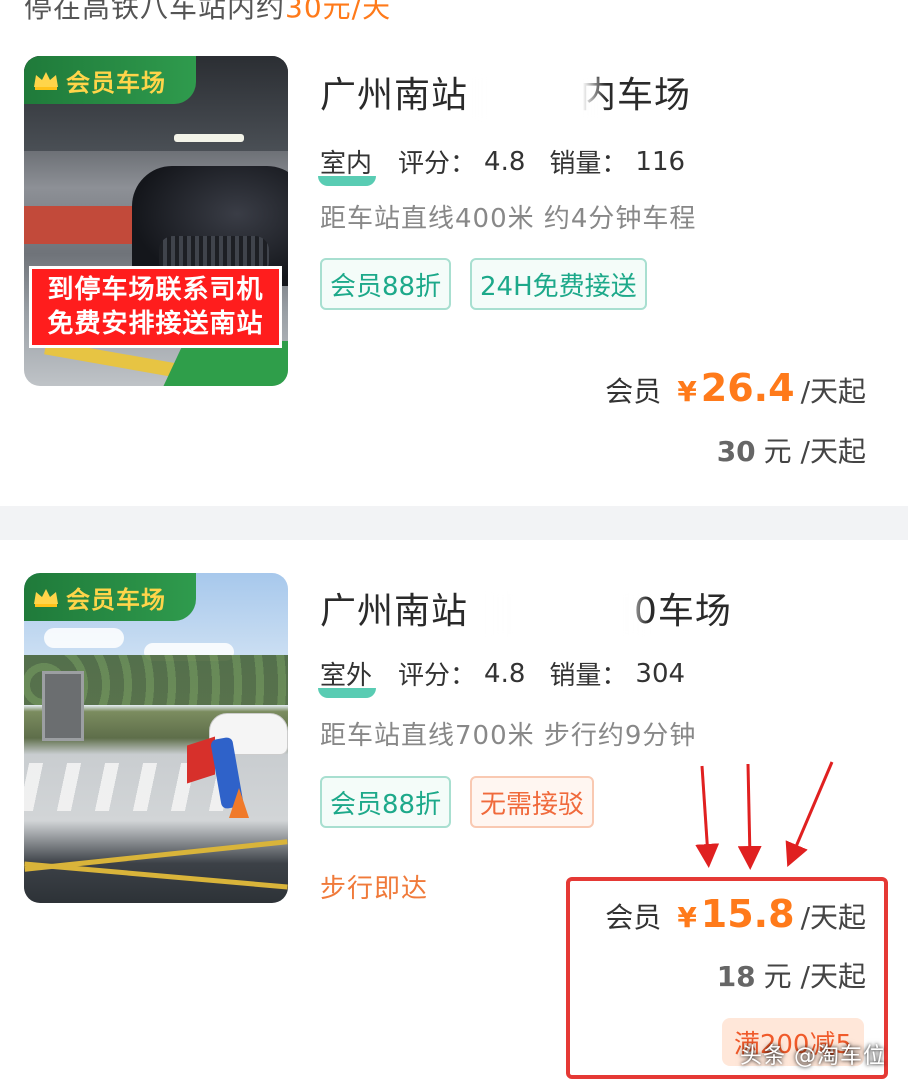 The image size is (908, 1088). What do you see at coordinates (347, 164) in the screenshot?
I see `lot-type-indoor: 室内` at bounding box center [347, 164].